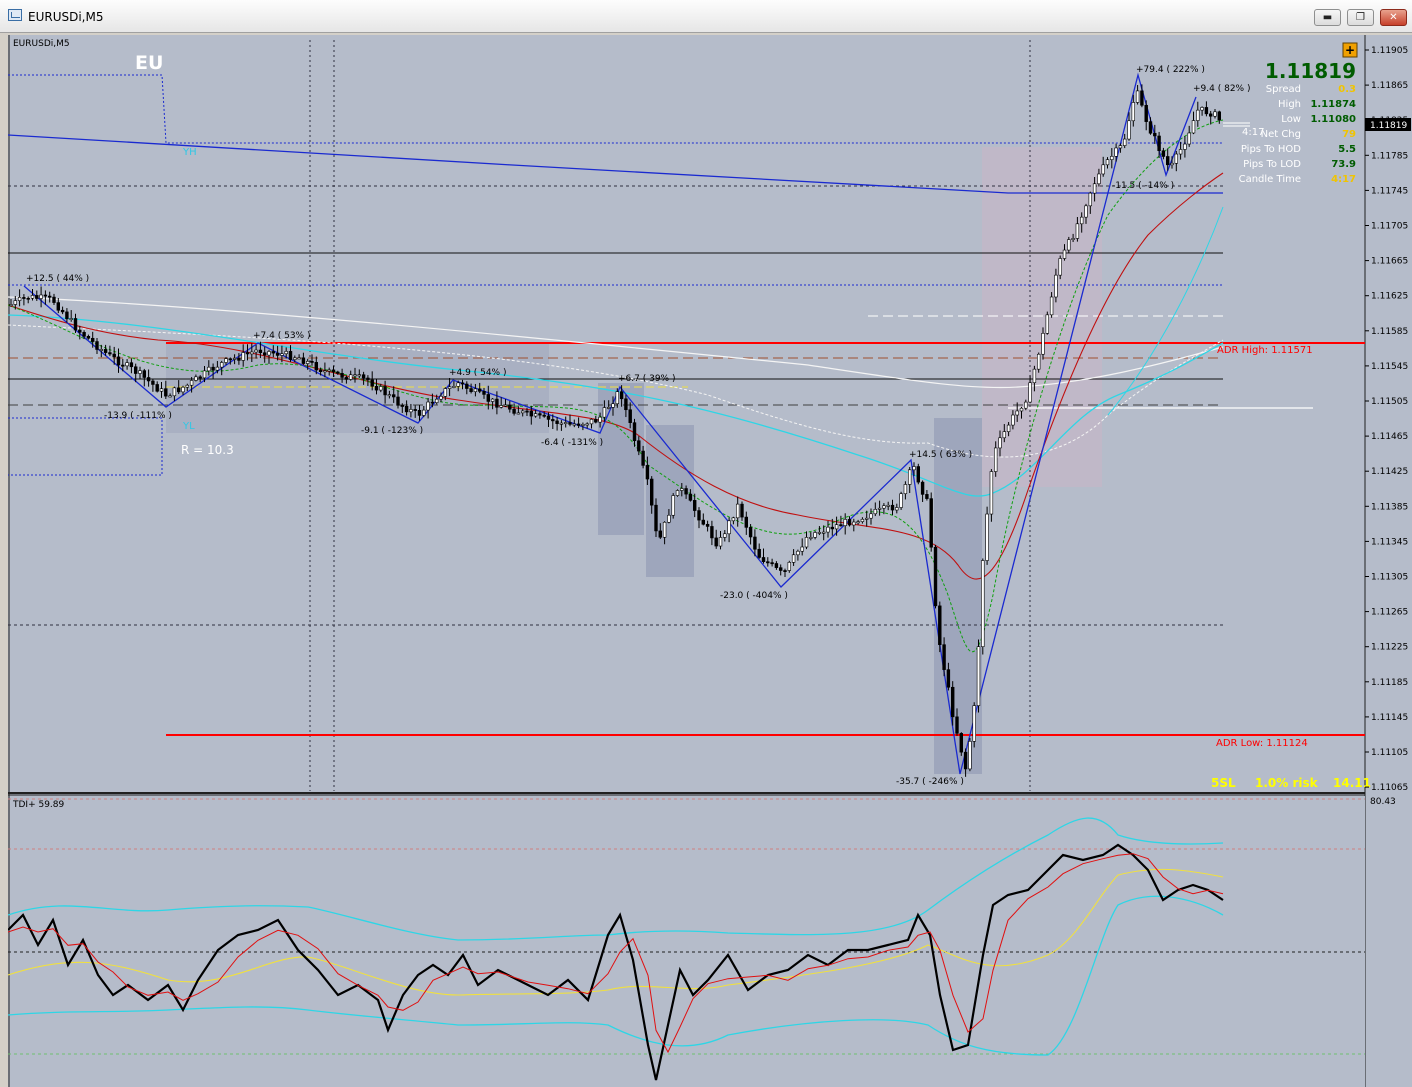 This screenshot has width=1412, height=1087. I want to click on zigzag-label: -35.7 ( -246% ), so click(930, 782).